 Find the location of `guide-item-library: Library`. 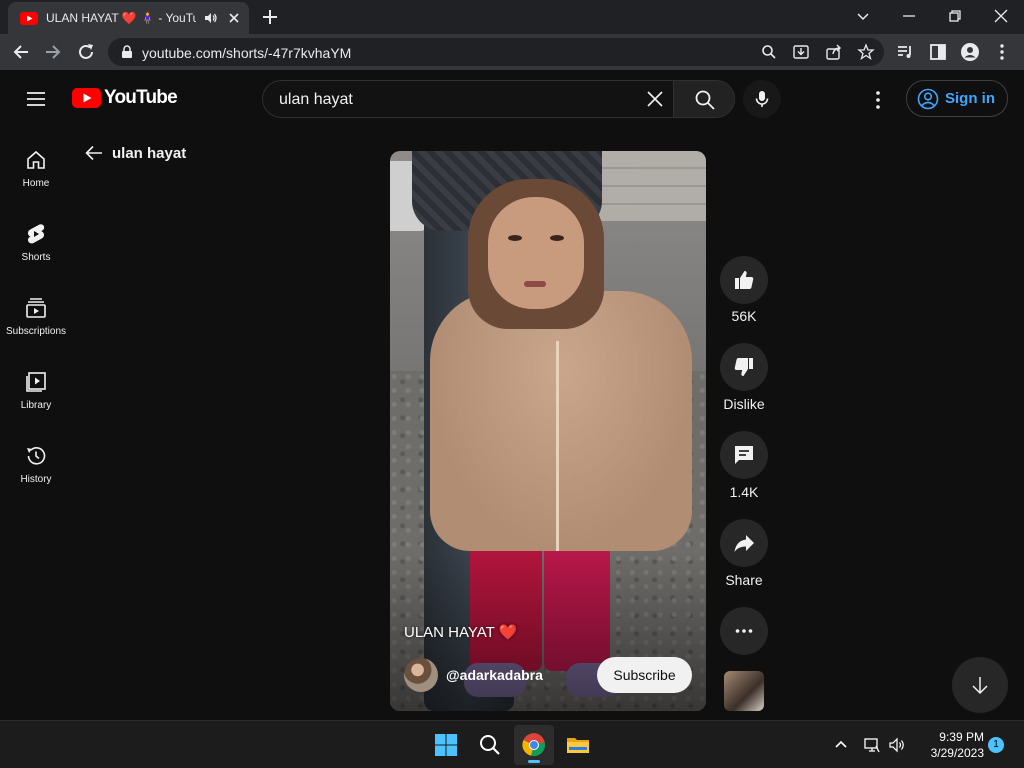

guide-item-library: Library is located at coordinates (36, 400).